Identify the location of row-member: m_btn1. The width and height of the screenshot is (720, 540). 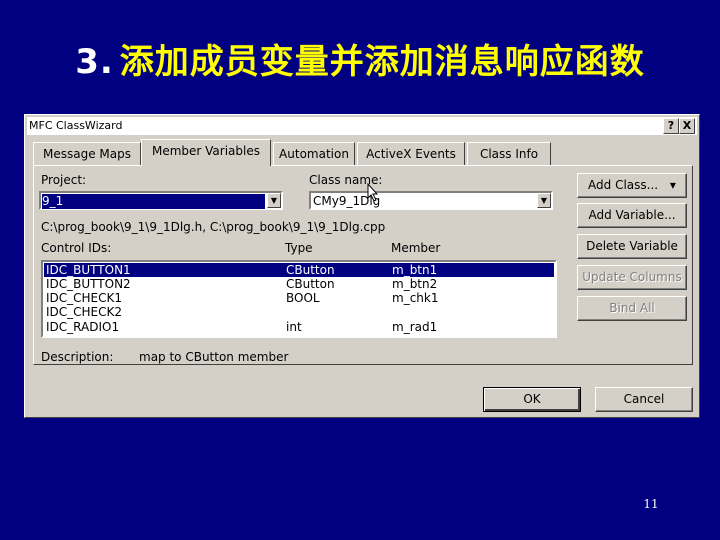
(415, 270).